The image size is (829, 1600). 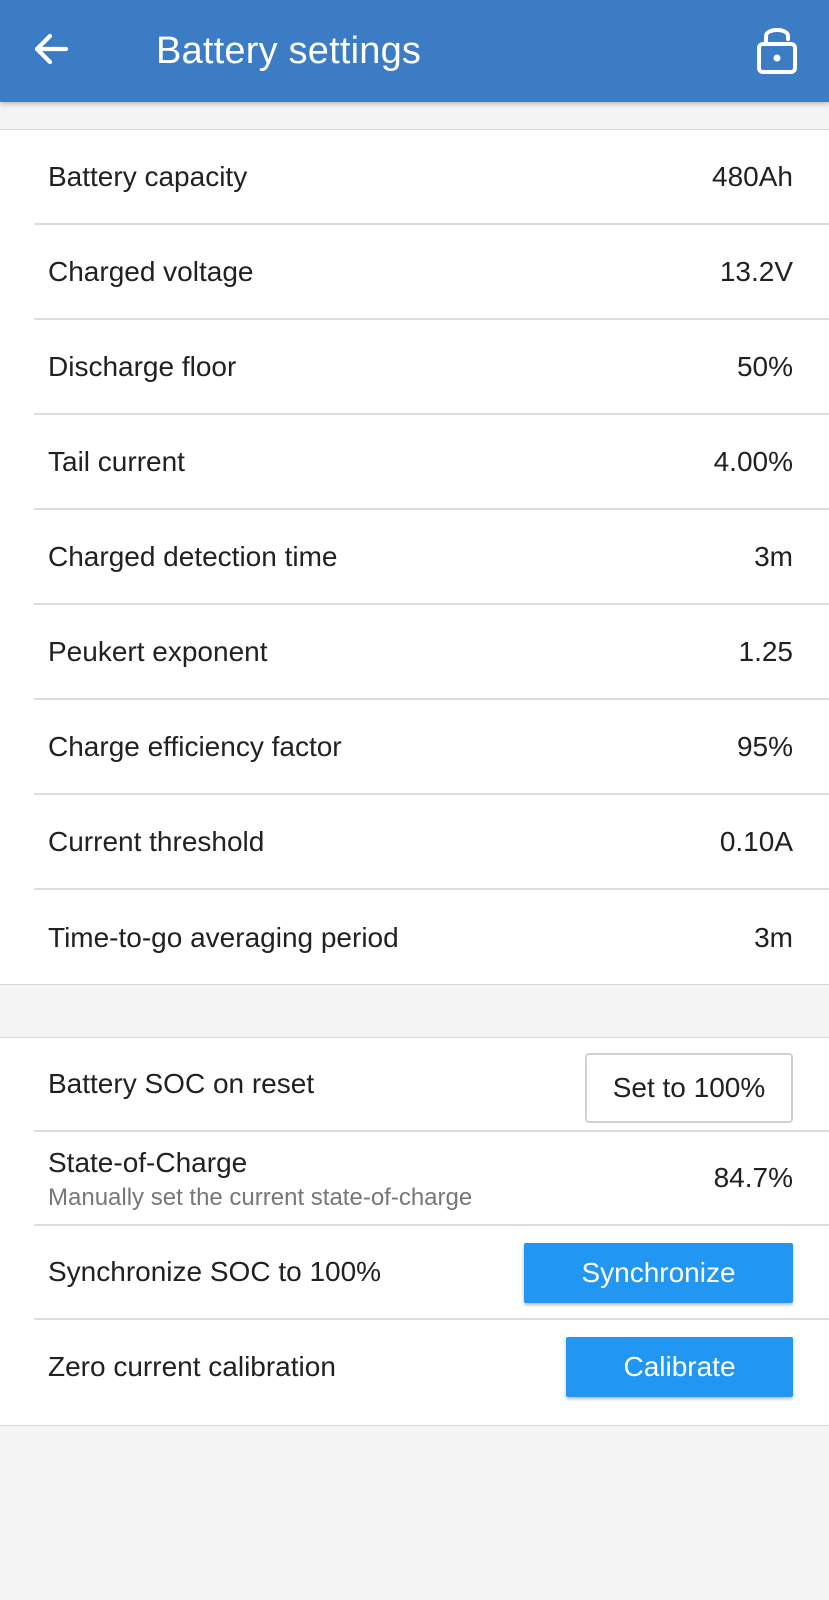 What do you see at coordinates (142, 366) in the screenshot?
I see `setting-label: Discharge floor` at bounding box center [142, 366].